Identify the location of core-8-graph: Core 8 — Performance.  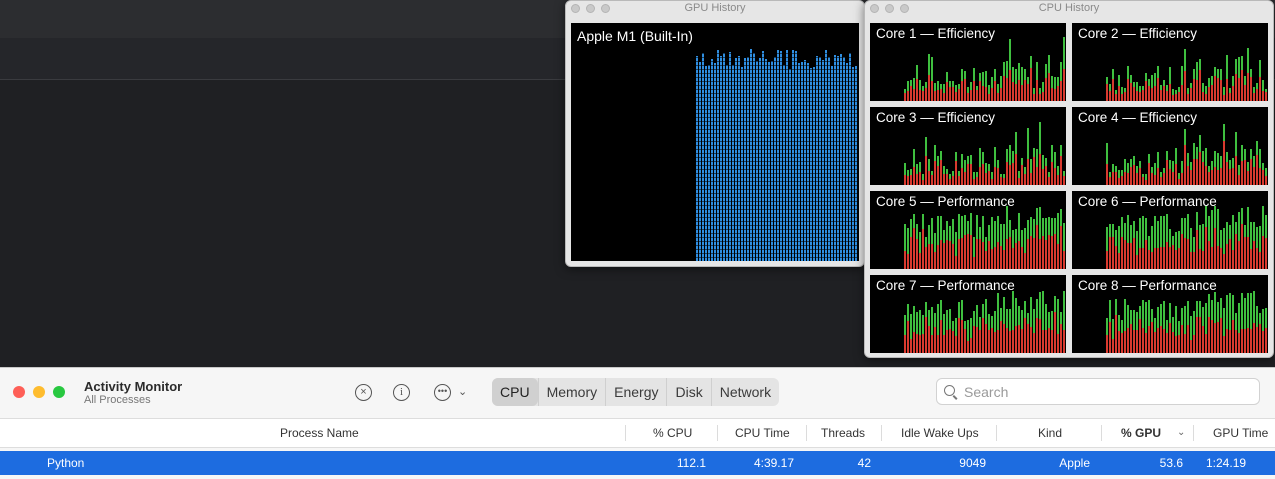
(1170, 314).